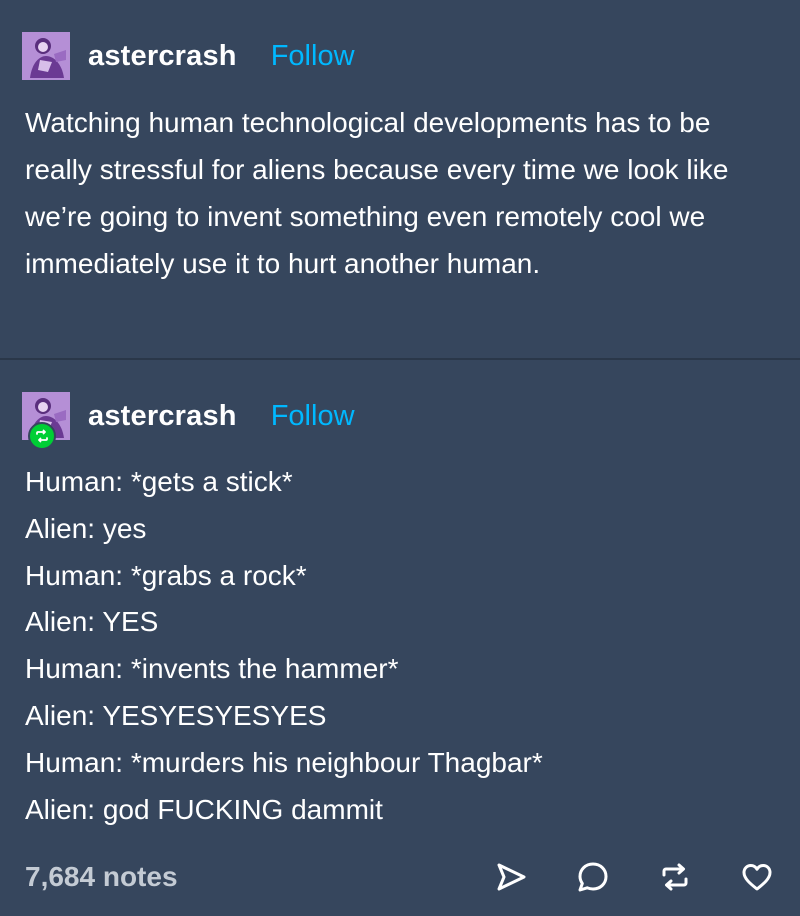 The width and height of the screenshot is (800, 916). What do you see at coordinates (162, 416) in the screenshot?
I see `reblog-author-username: astercrash` at bounding box center [162, 416].